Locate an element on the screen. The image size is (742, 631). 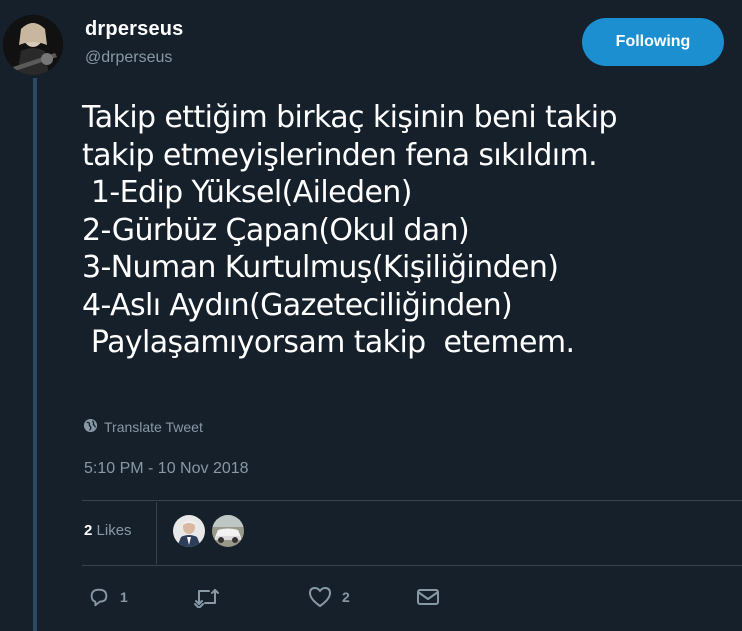
author-avatar is located at coordinates (33, 45).